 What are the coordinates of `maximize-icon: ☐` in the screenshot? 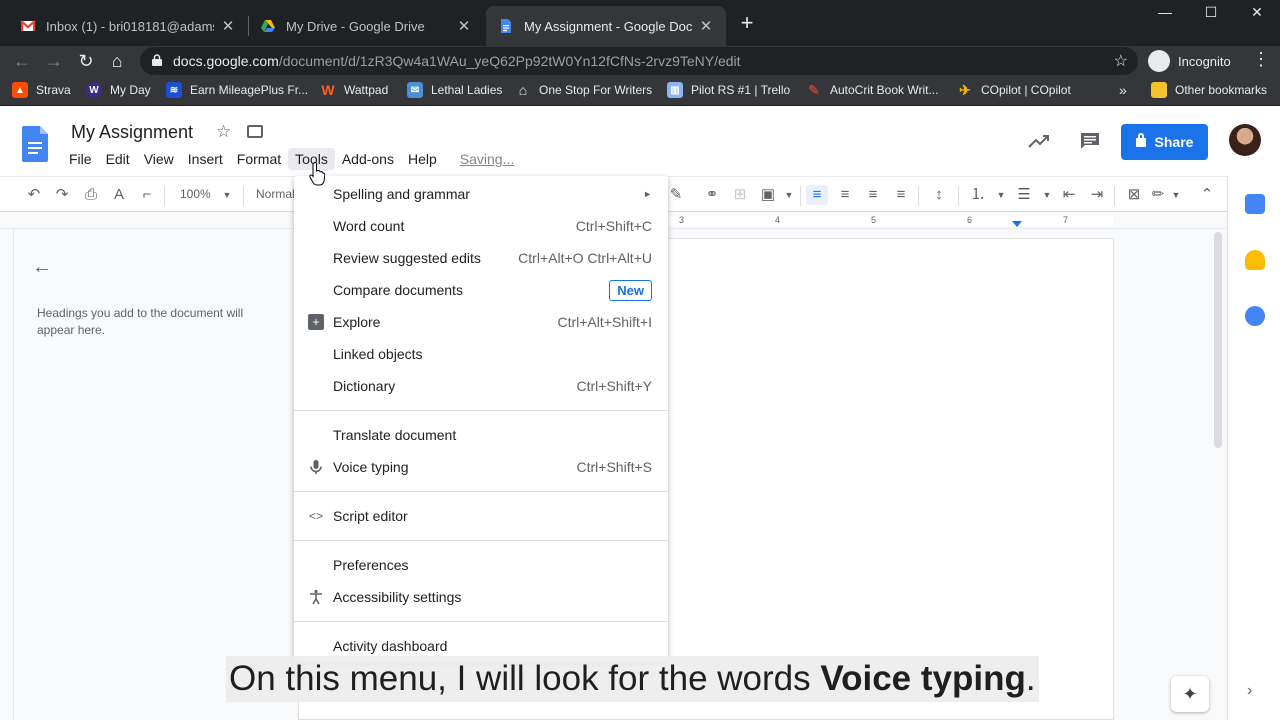 It's located at (1211, 14).